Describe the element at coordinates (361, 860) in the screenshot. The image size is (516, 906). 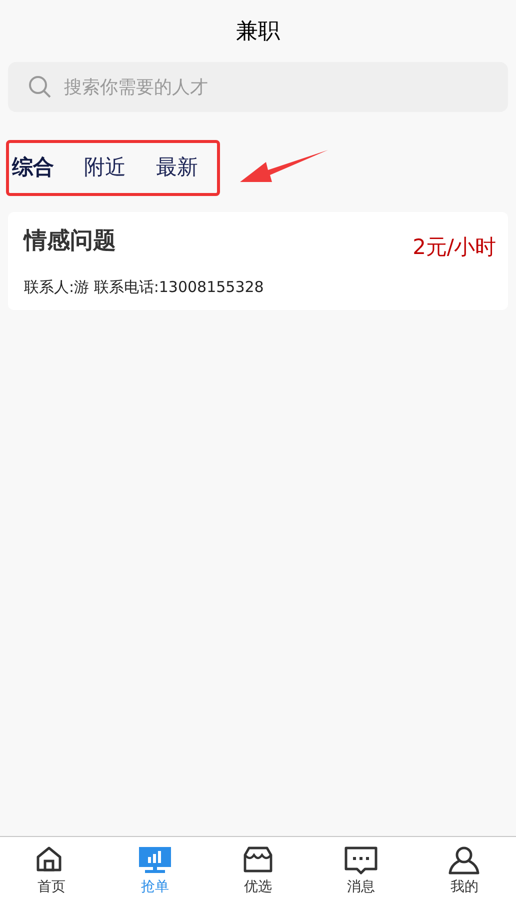
I see `message-icon` at that location.